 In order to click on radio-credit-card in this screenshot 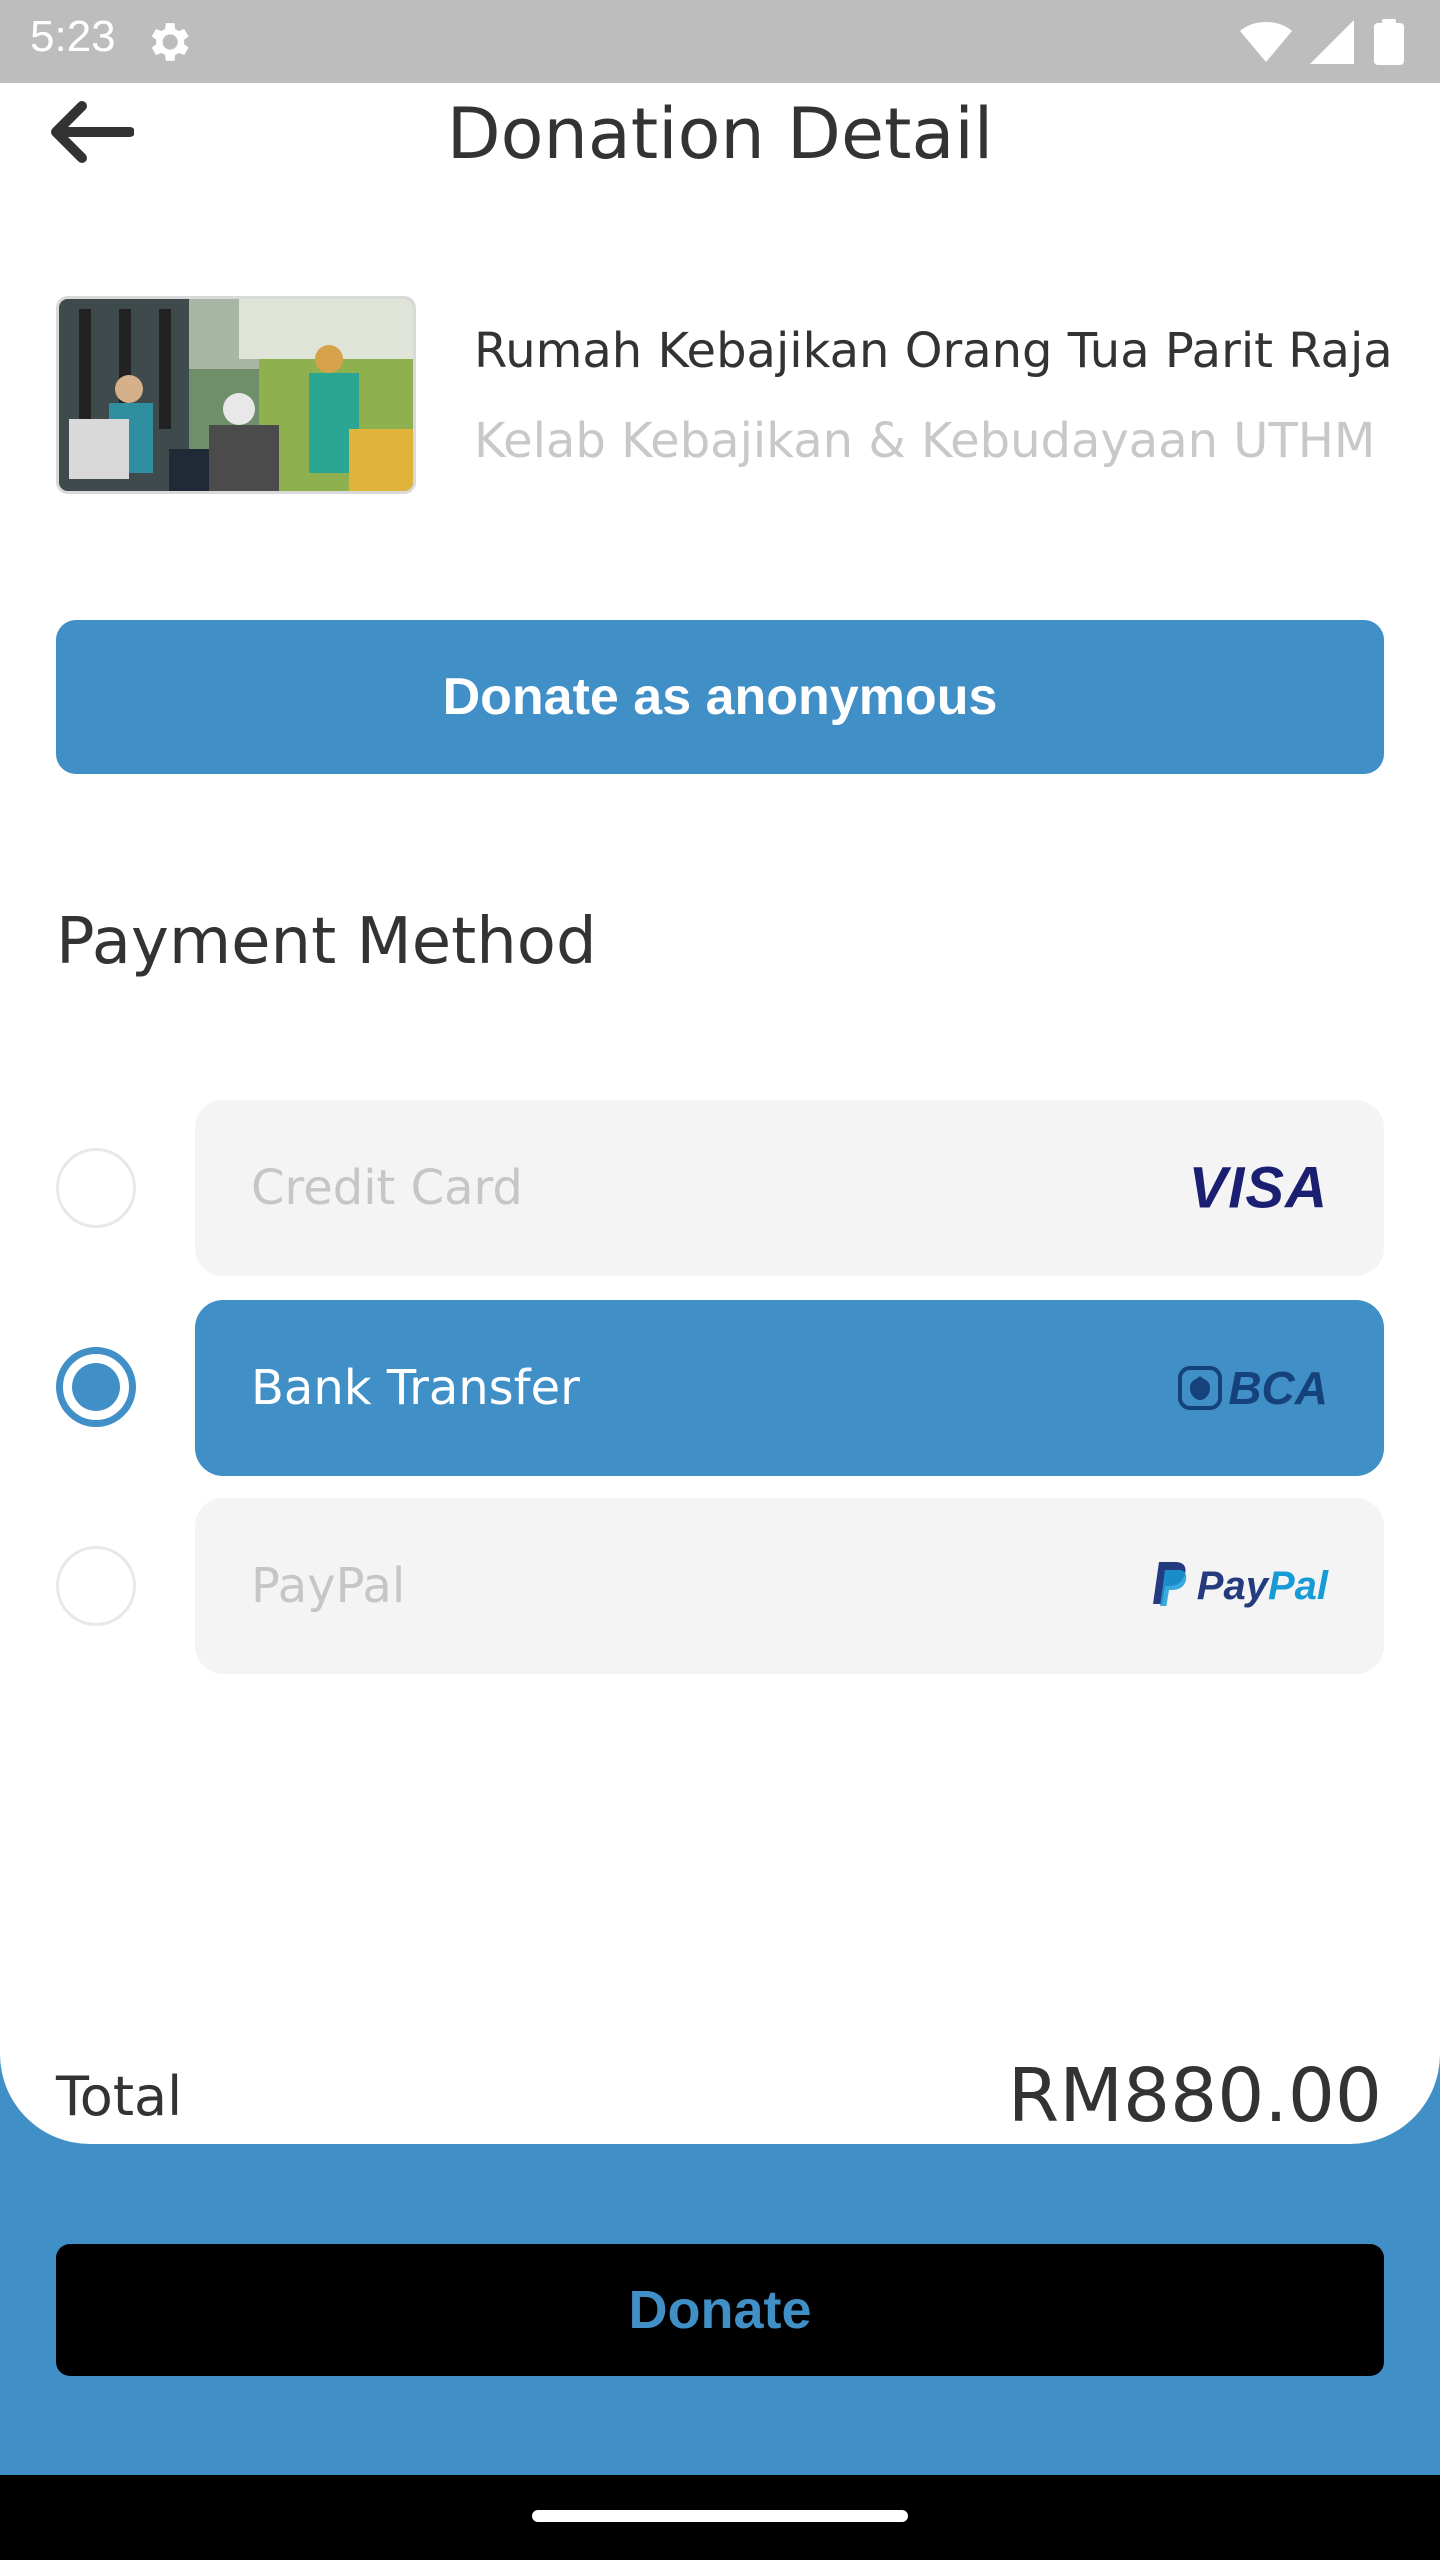, I will do `click(96, 1188)`.